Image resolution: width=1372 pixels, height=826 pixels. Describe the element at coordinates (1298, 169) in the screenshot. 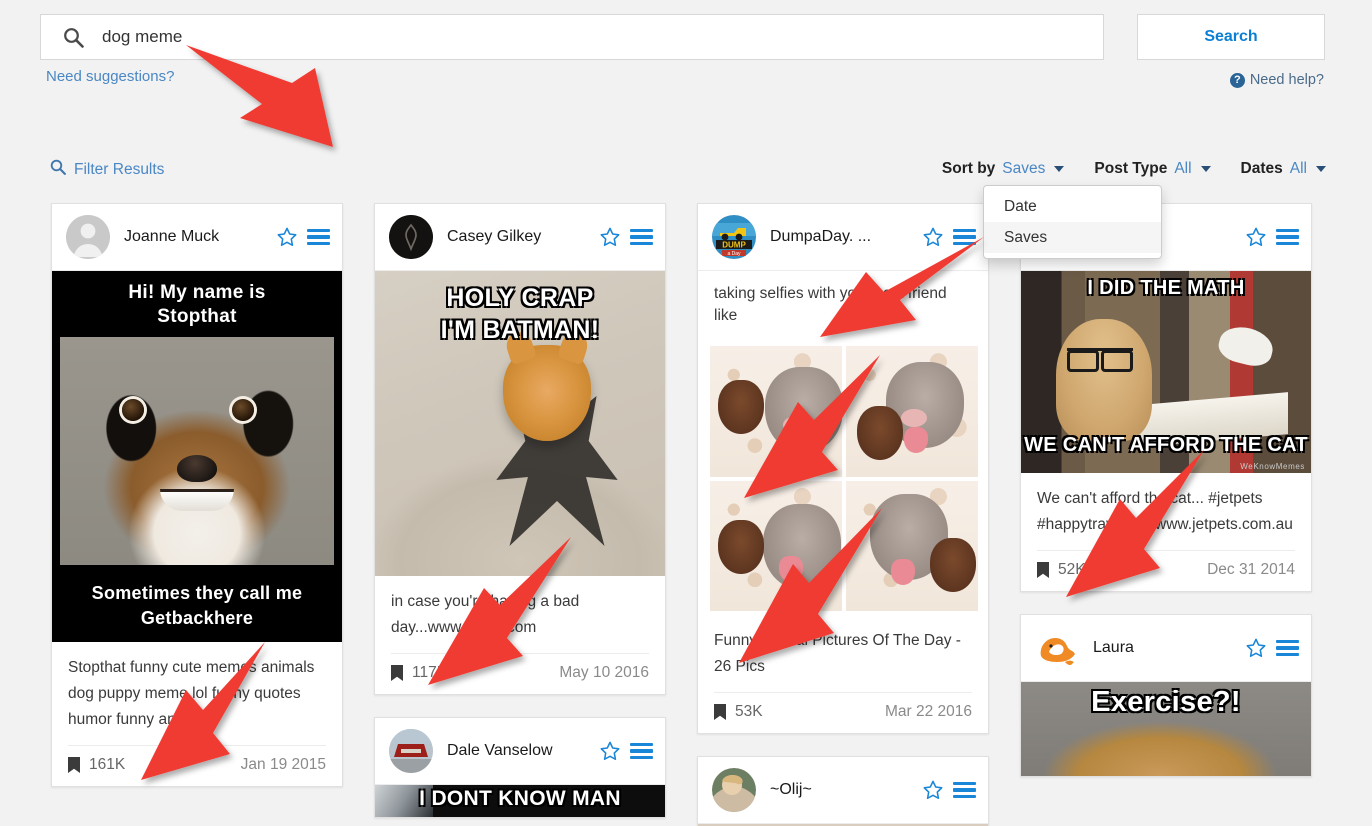

I see `dates-value: All` at that location.